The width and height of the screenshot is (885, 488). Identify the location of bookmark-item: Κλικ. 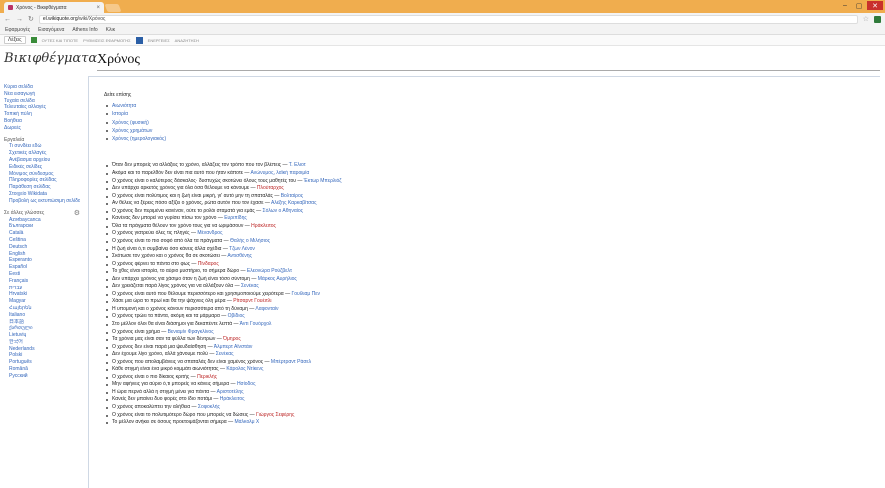
(110, 30).